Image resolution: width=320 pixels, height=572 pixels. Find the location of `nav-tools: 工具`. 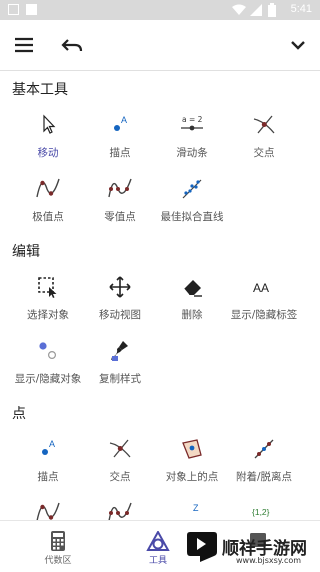

nav-tools: 工具 is located at coordinates (158, 546).